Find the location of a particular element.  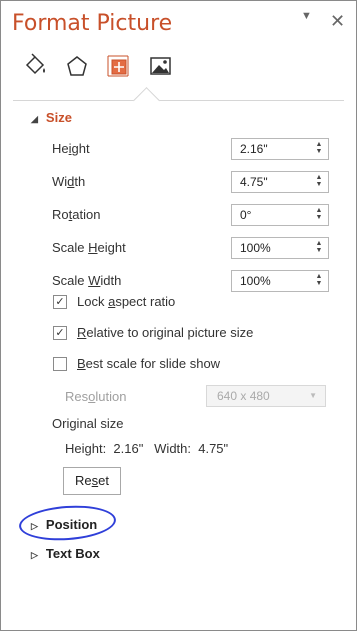

height-spinner: 2.16" ▲ ▼ is located at coordinates (280, 149).